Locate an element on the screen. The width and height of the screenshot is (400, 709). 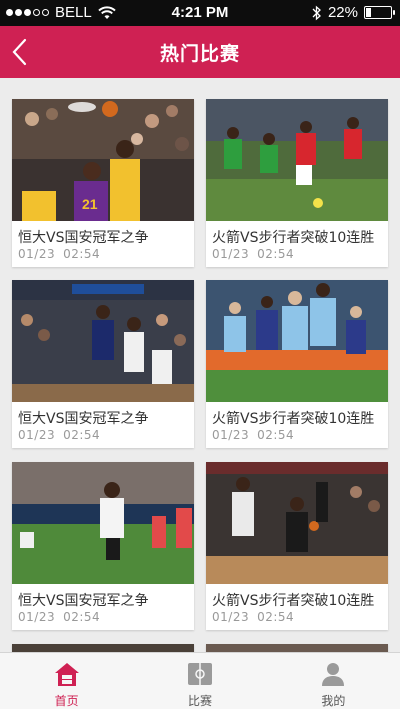
tab-label: 比赛 is located at coordinates (199, 701).